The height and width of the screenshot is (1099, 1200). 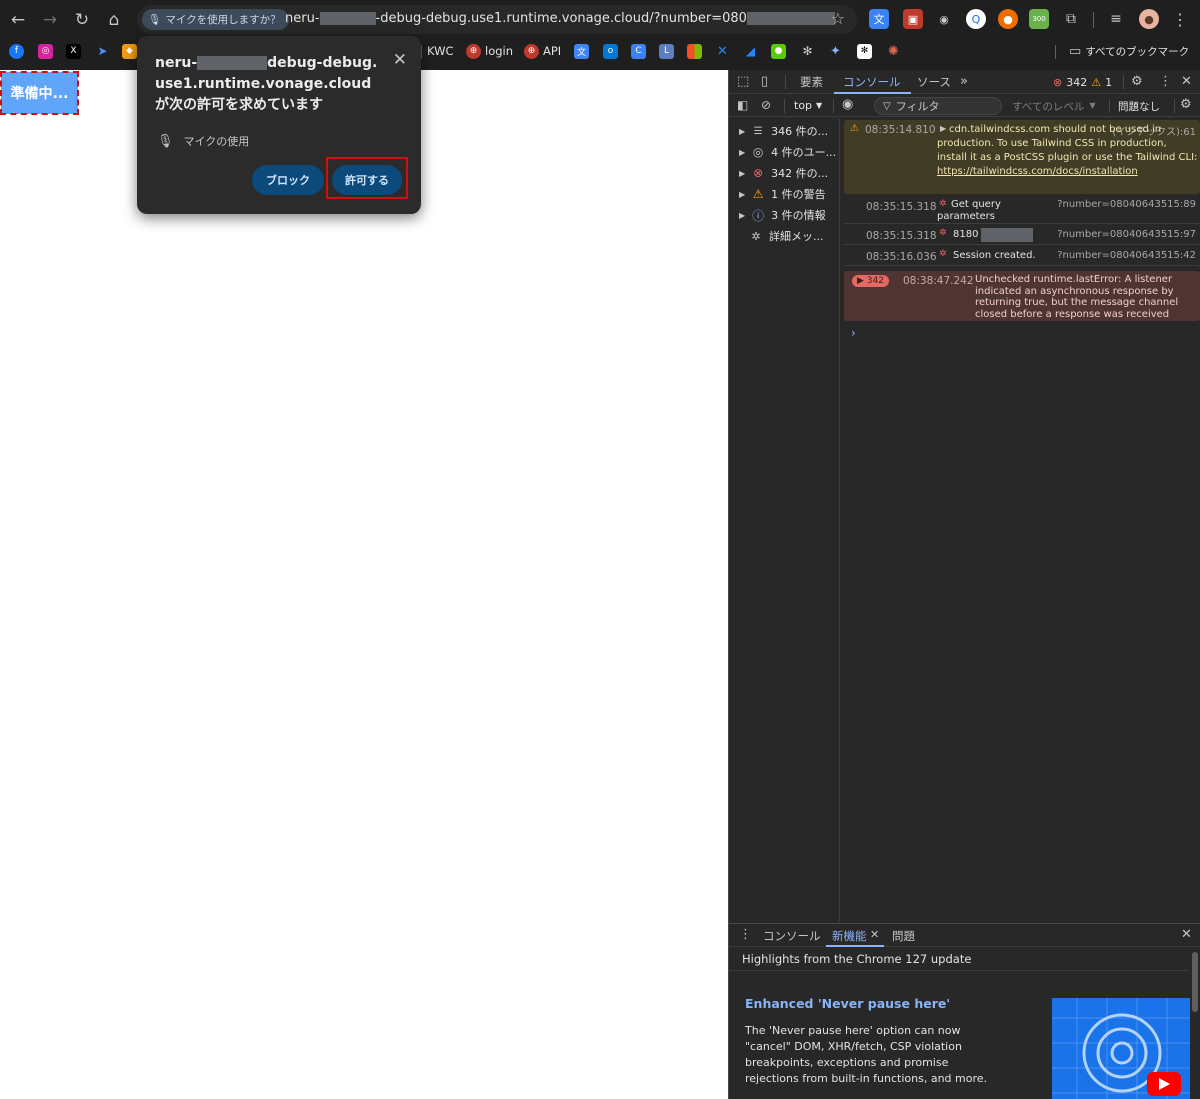 I want to click on bookmark-ext: ✦, so click(x=835, y=51).